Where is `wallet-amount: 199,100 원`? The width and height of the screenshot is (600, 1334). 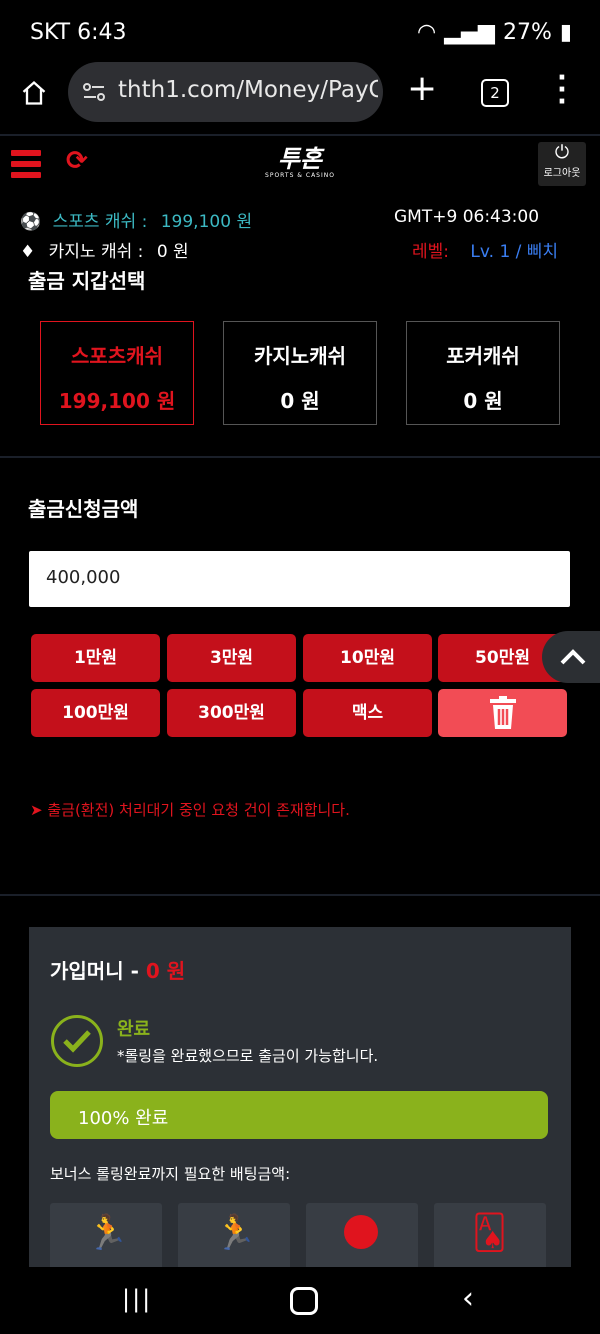 wallet-amount: 199,100 원 is located at coordinates (117, 401).